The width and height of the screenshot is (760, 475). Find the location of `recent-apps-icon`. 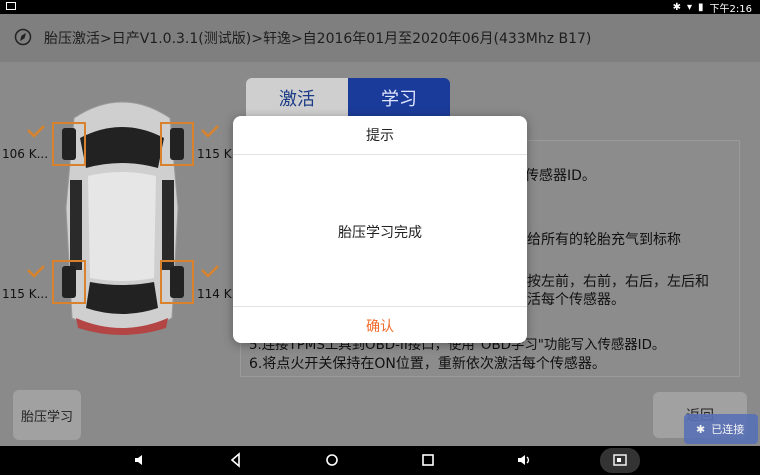

recent-apps-icon is located at coordinates (428, 460).